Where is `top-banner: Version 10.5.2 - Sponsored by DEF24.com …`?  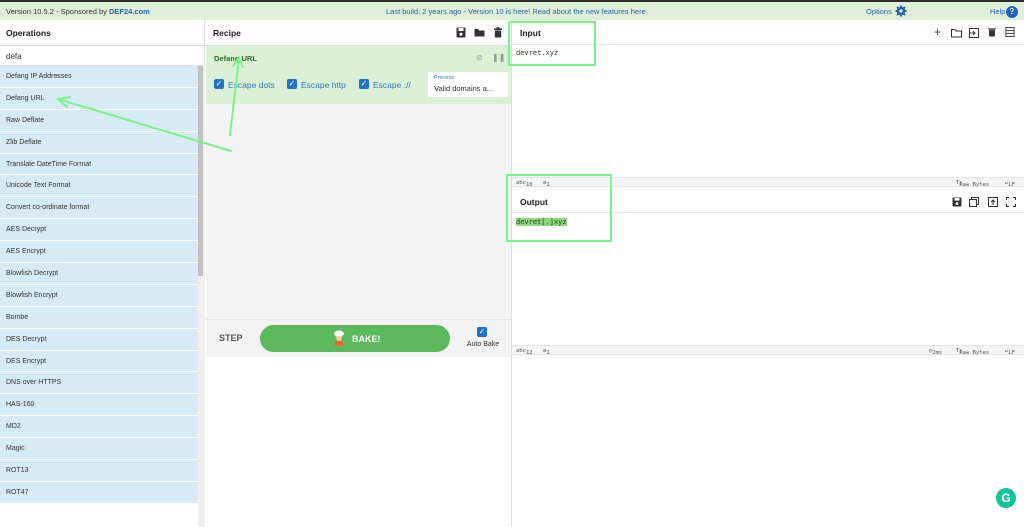 top-banner: Version 10.5.2 - Sponsored by DEF24.com … is located at coordinates (512, 11).